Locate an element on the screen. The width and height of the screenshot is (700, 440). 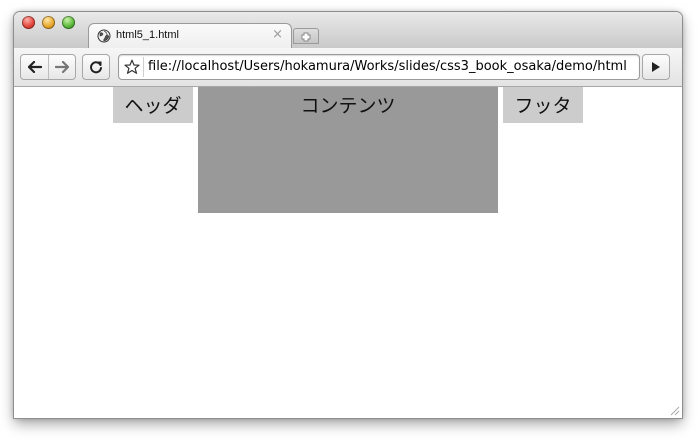
close-window-button is located at coordinates (28, 22).